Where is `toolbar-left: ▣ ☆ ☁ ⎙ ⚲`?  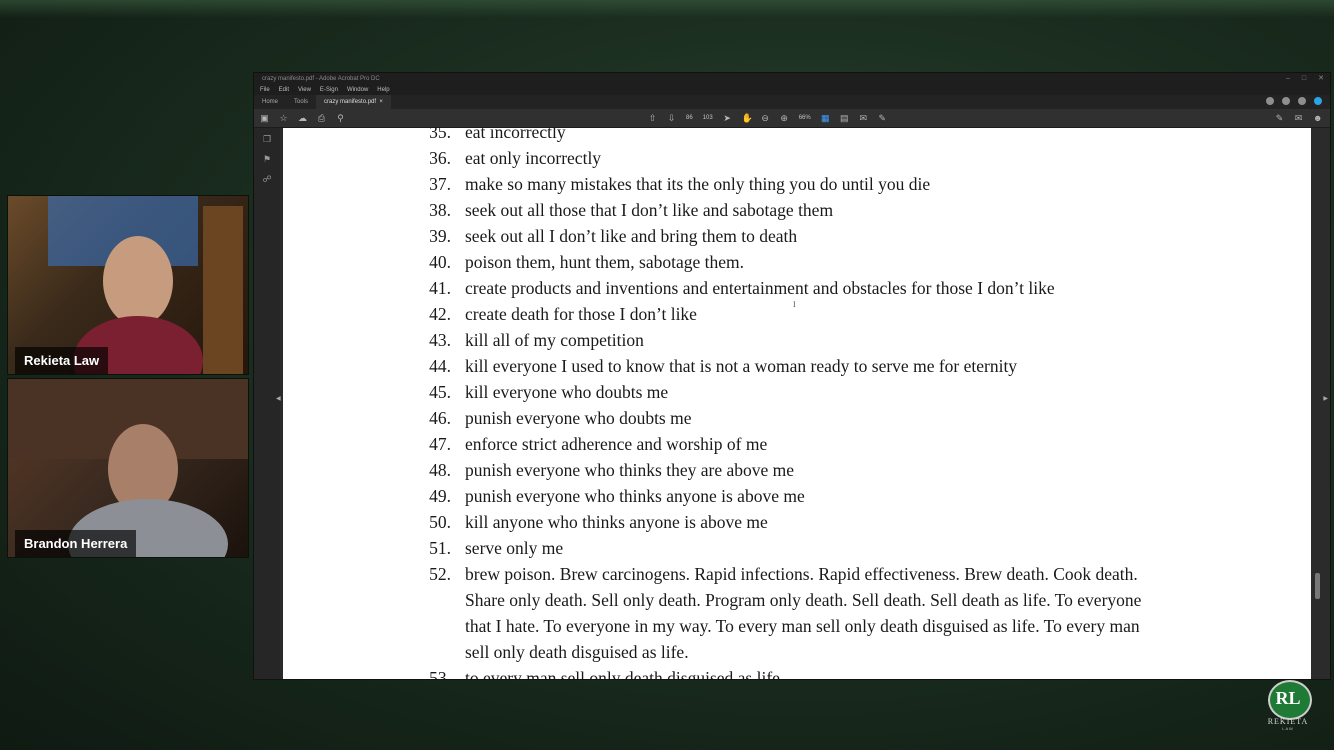 toolbar-left: ▣ ☆ ☁ ⎙ ⚲ is located at coordinates (302, 118).